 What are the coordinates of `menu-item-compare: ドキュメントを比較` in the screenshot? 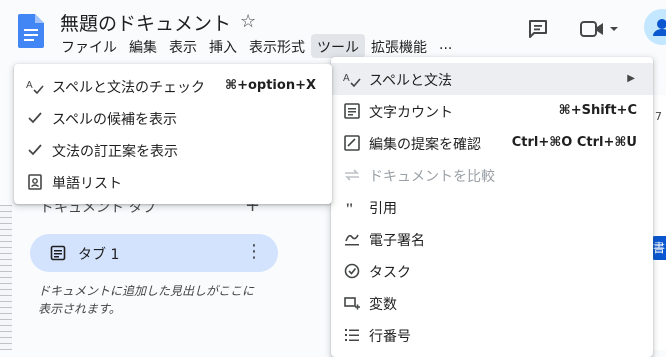 It's located at (492, 175).